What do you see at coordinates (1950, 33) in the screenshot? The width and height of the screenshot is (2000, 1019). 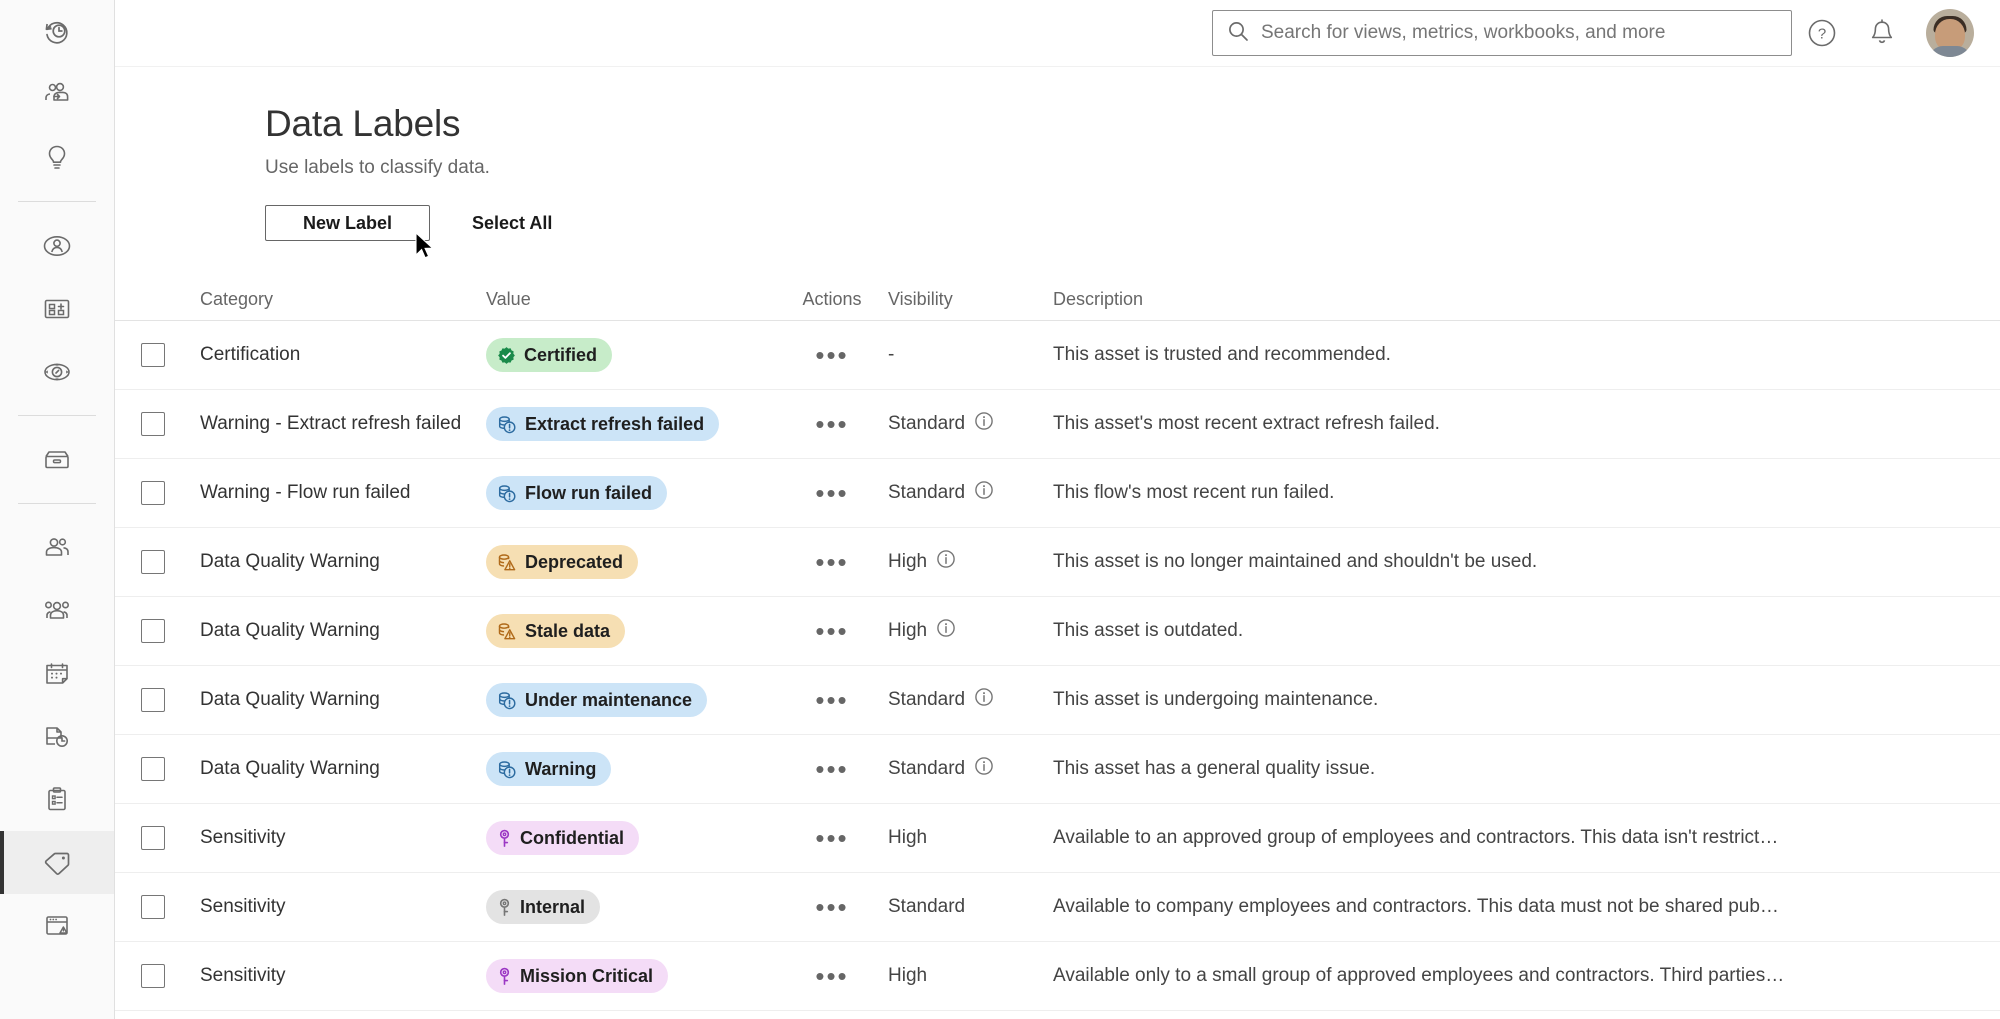 I see `avatar` at bounding box center [1950, 33].